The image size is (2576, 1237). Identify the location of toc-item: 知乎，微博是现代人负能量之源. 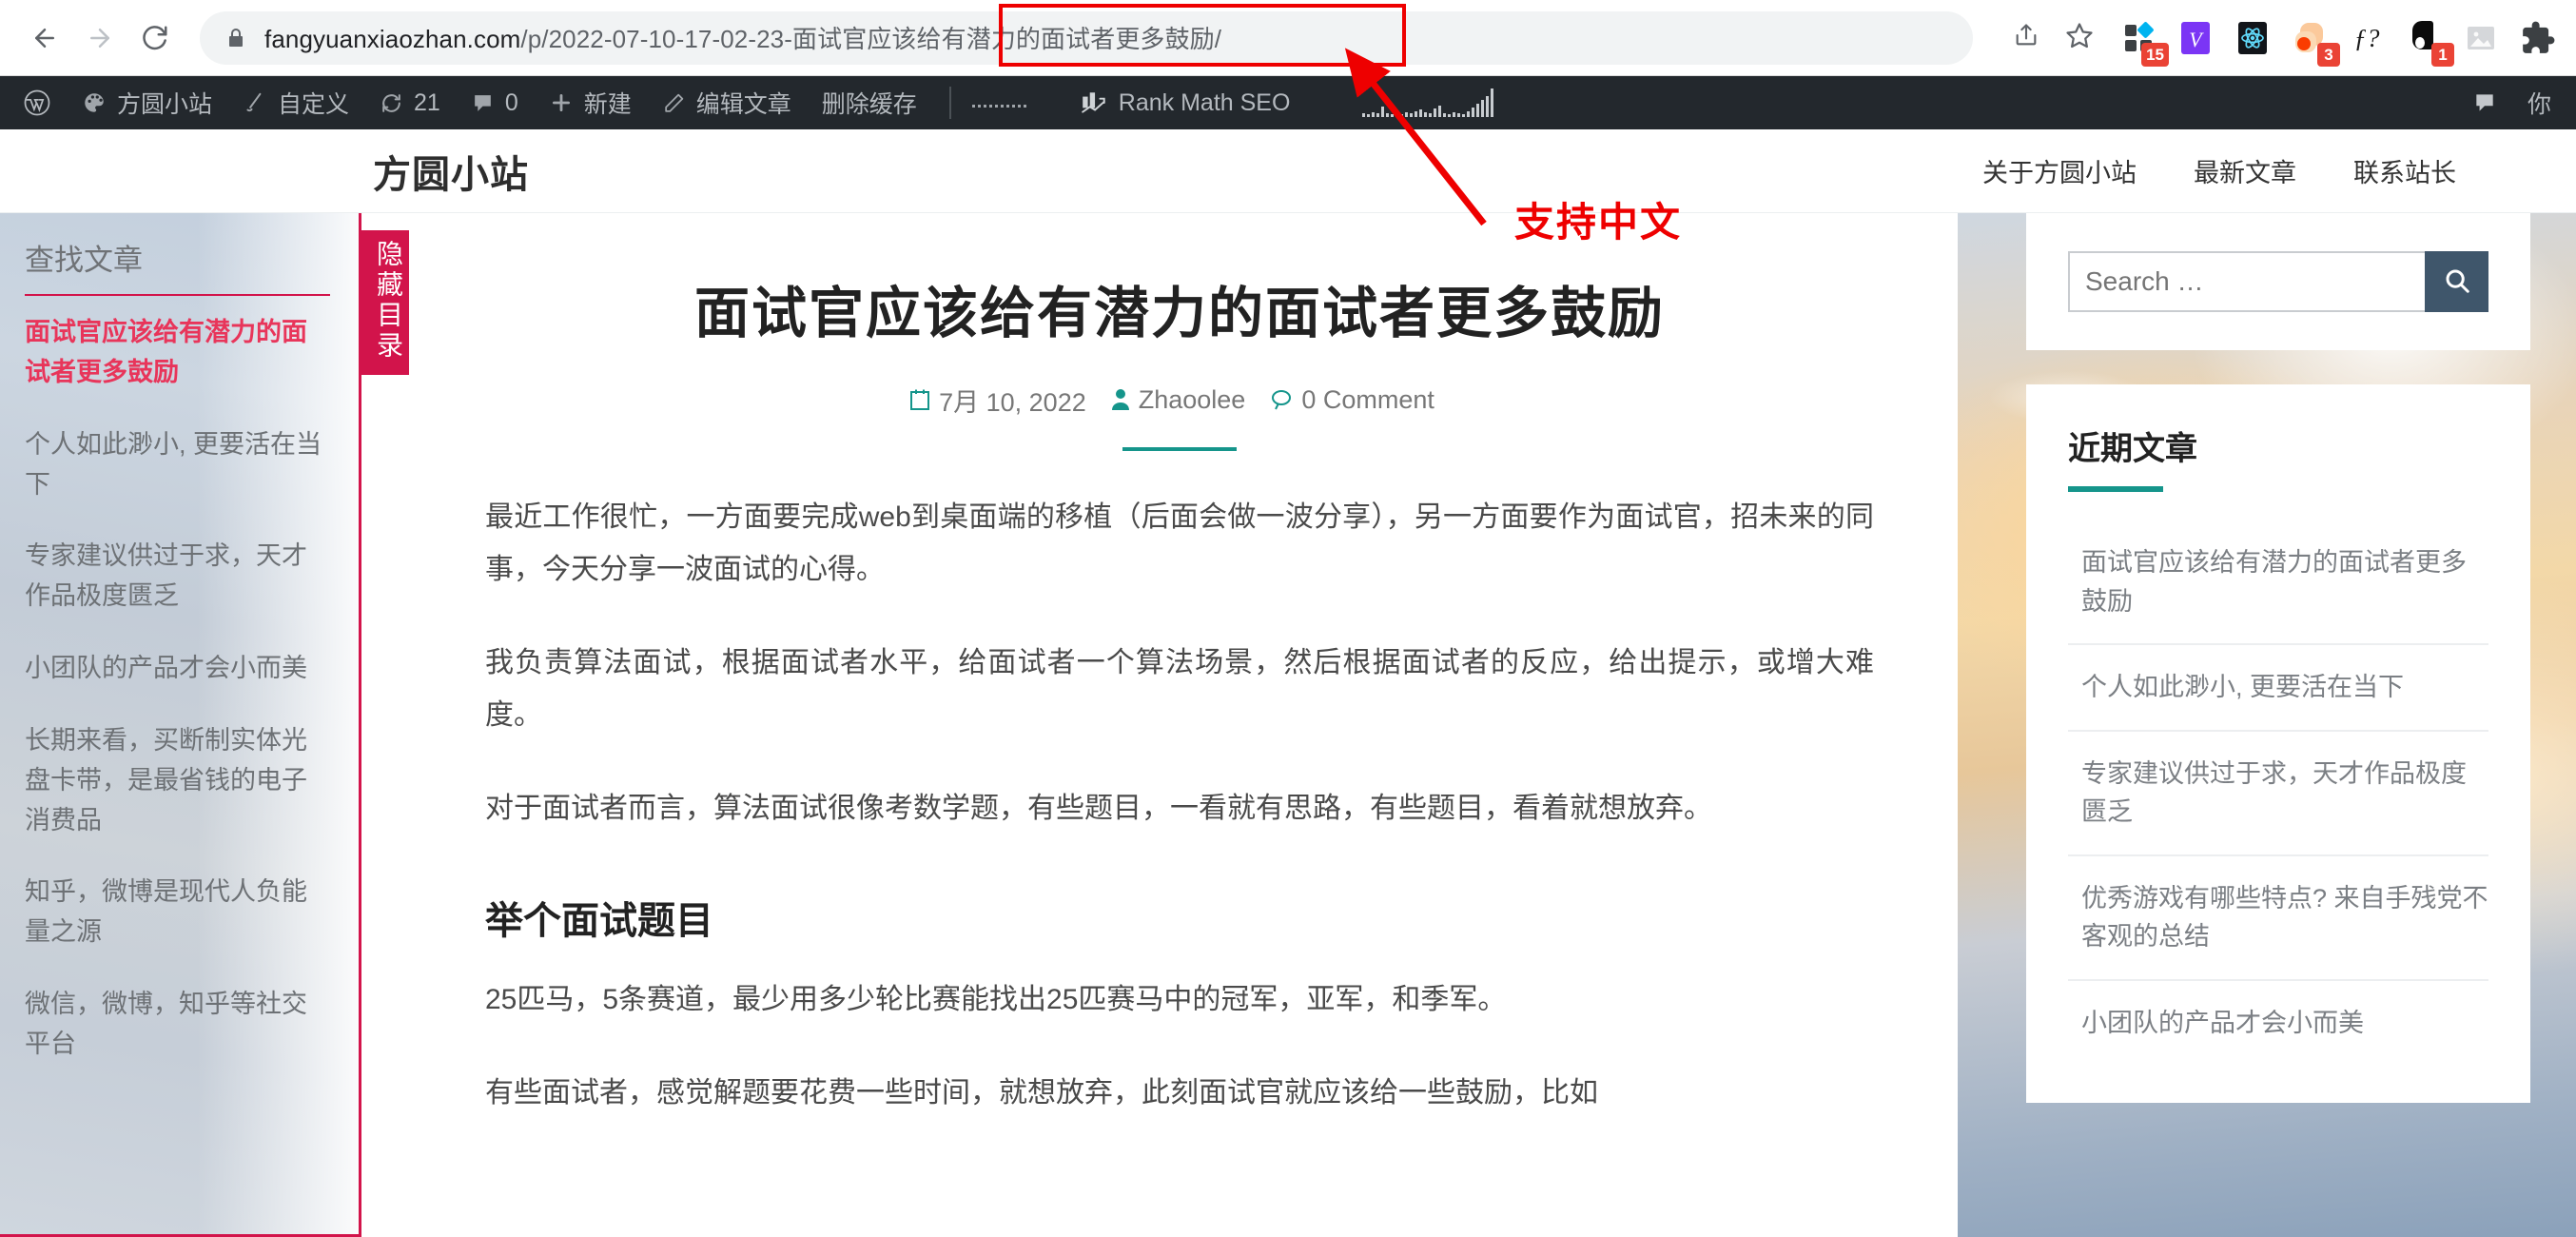
(178, 913).